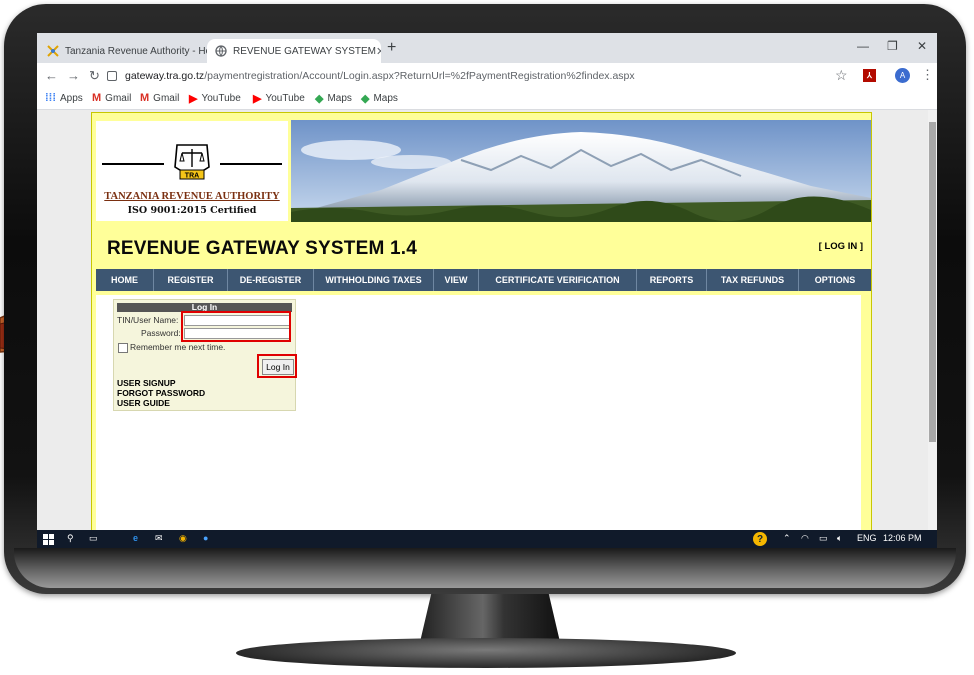  What do you see at coordinates (125, 280) in the screenshot?
I see `menu-home: HOME` at bounding box center [125, 280].